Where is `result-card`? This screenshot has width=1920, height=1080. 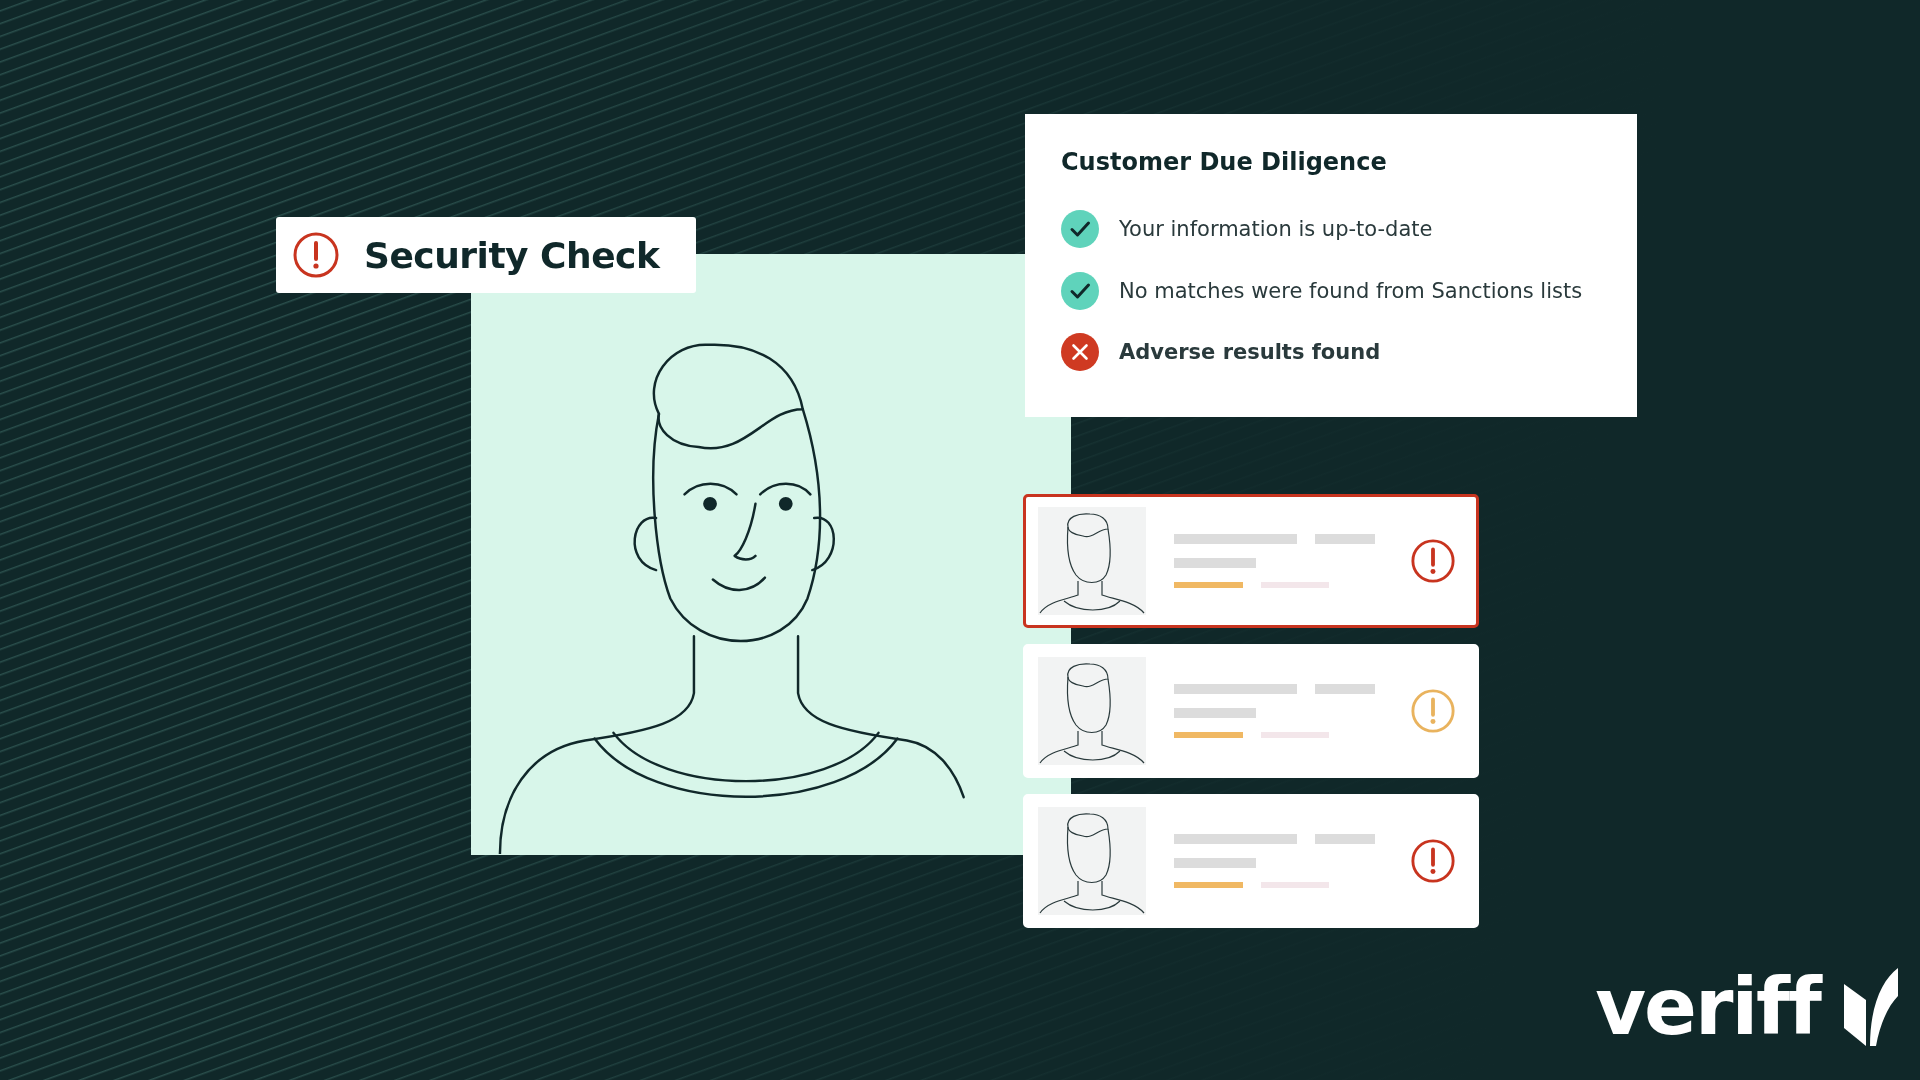 result-card is located at coordinates (1251, 561).